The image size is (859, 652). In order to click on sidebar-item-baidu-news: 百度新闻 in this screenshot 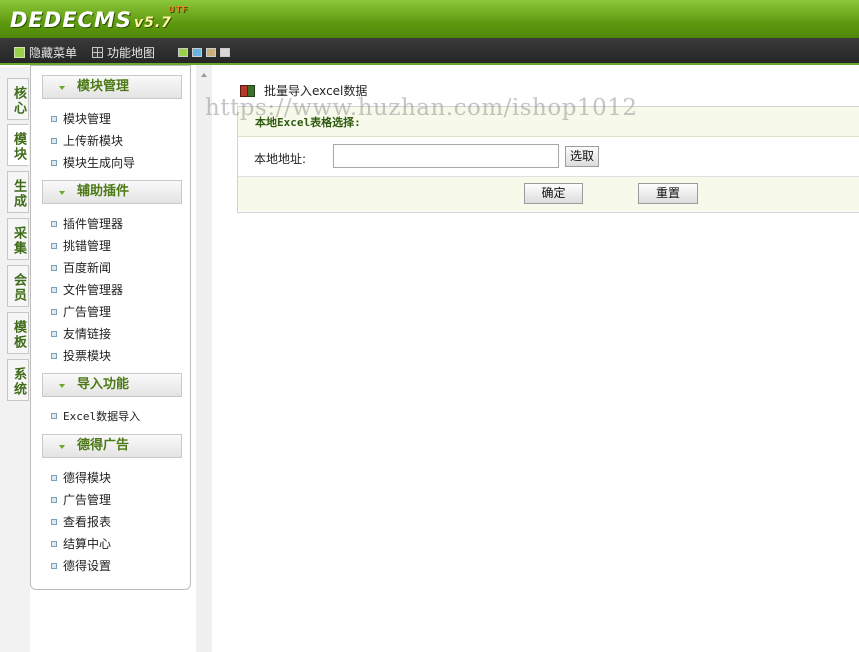, I will do `click(81, 267)`.